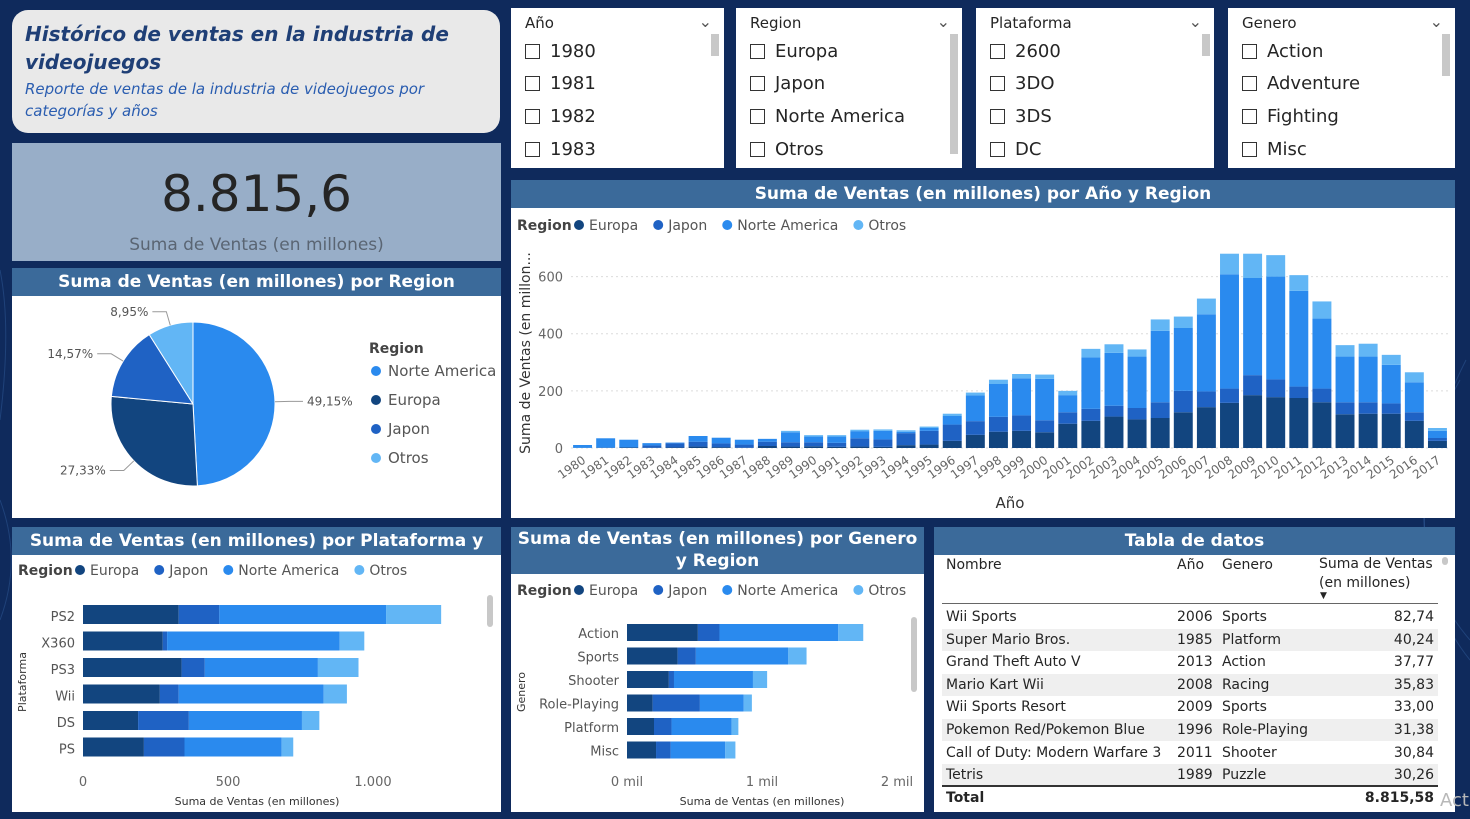 The image size is (1470, 819). Describe the element at coordinates (1025, 53) in the screenshot. I see `slicer-platform-item: 2600` at that location.